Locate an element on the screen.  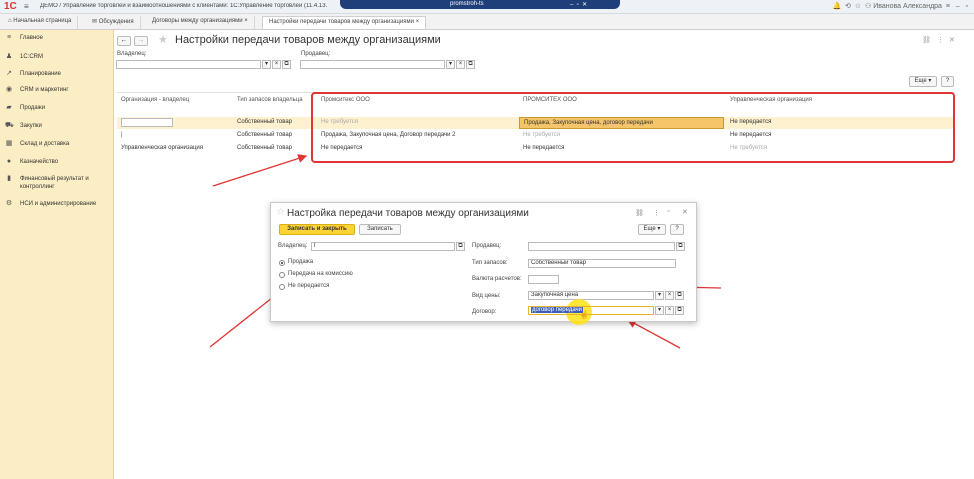
dialog-owner-label: Владелец: is located at coordinates (293, 246).